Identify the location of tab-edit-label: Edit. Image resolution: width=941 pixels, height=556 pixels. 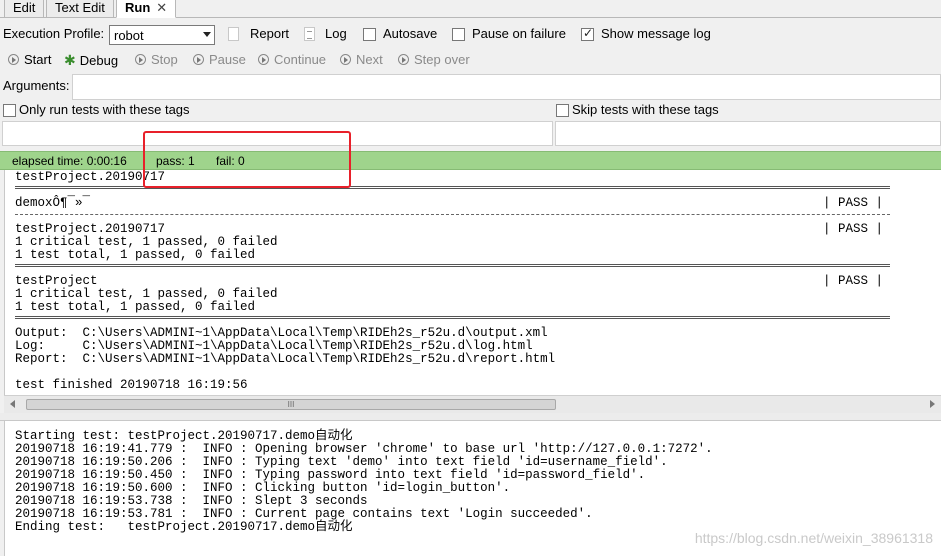
(24, 7).